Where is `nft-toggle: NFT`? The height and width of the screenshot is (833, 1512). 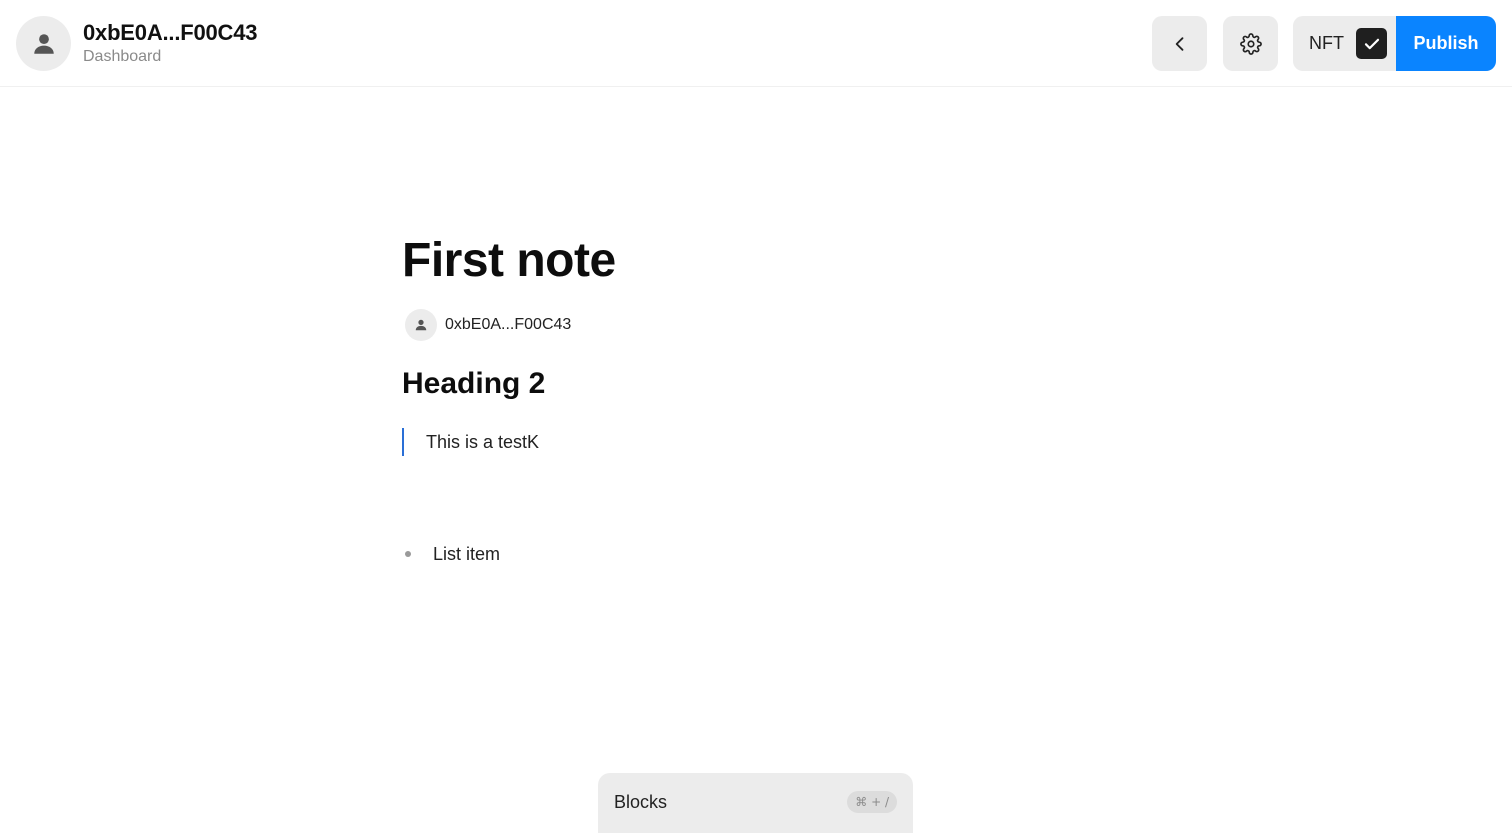 nft-toggle: NFT is located at coordinates (1344, 43).